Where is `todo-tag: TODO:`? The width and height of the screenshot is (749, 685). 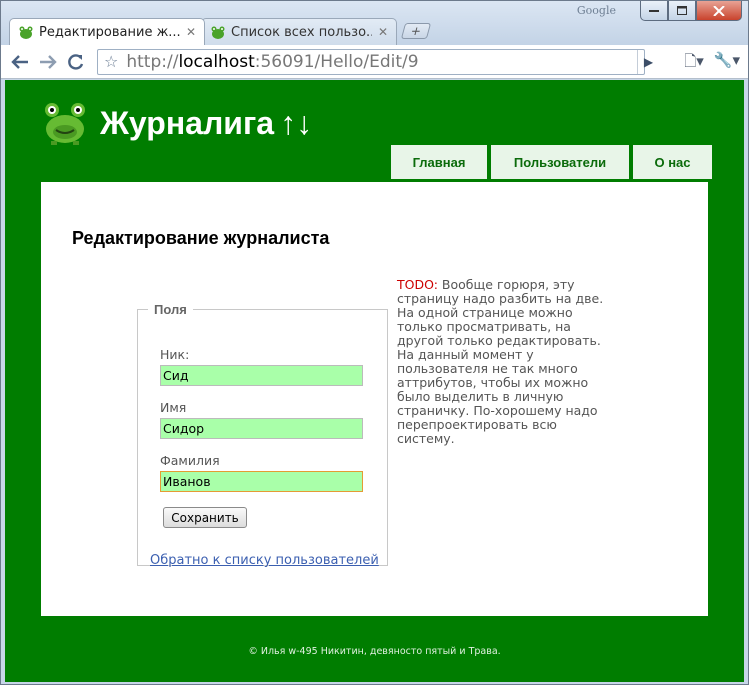 todo-tag: TODO: is located at coordinates (417, 284).